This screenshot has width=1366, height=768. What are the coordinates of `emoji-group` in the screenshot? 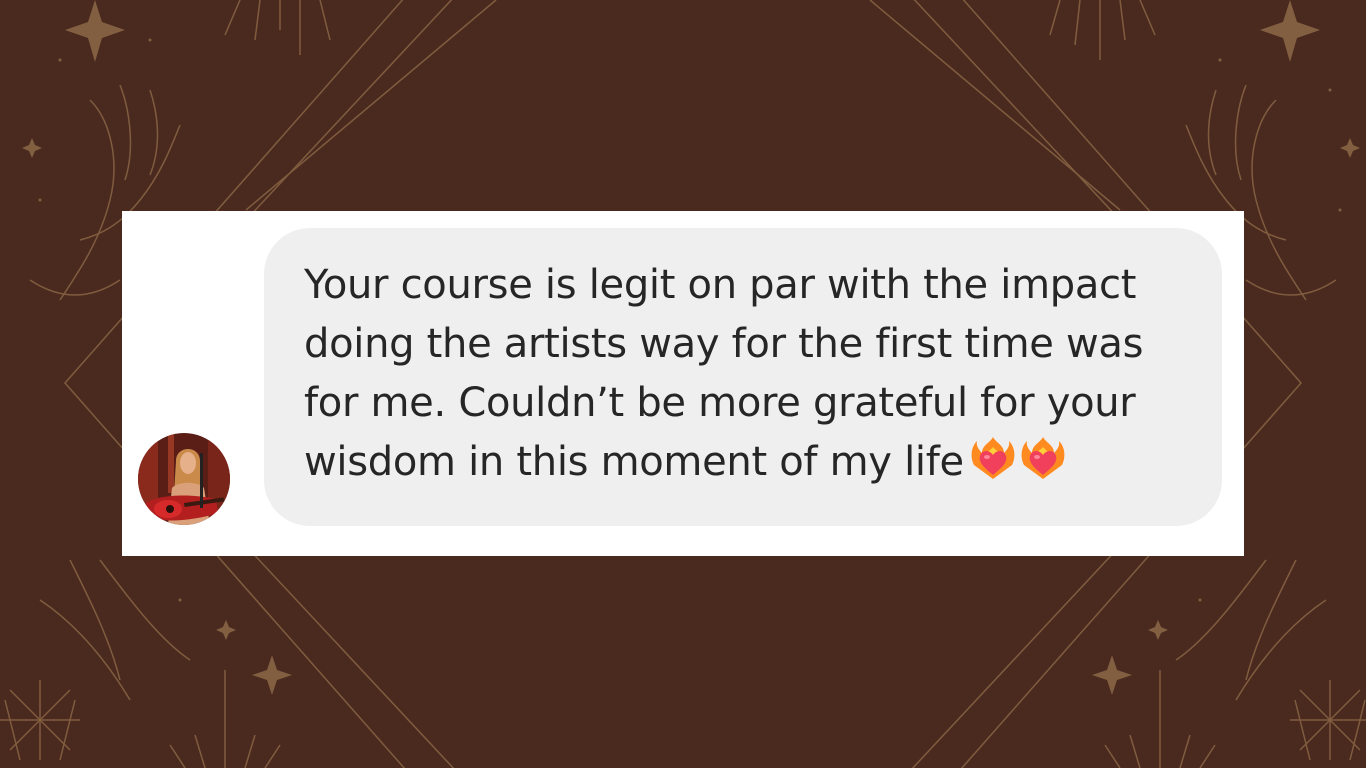 It's located at (1020, 466).